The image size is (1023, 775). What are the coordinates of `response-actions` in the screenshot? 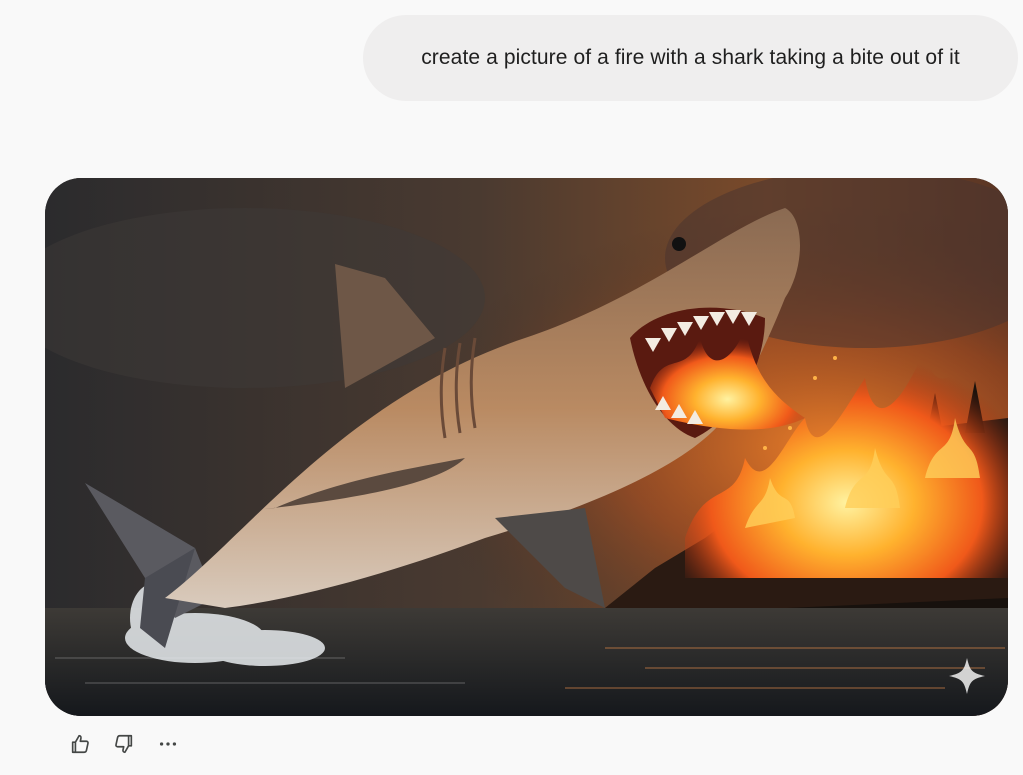 It's located at (124, 744).